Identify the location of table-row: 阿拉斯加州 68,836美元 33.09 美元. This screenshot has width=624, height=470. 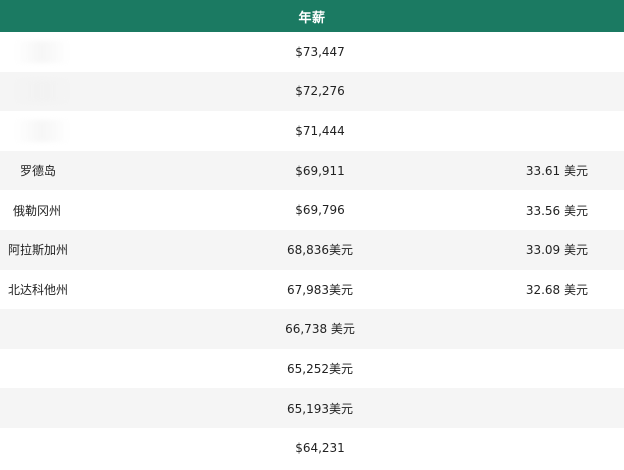
(312, 249).